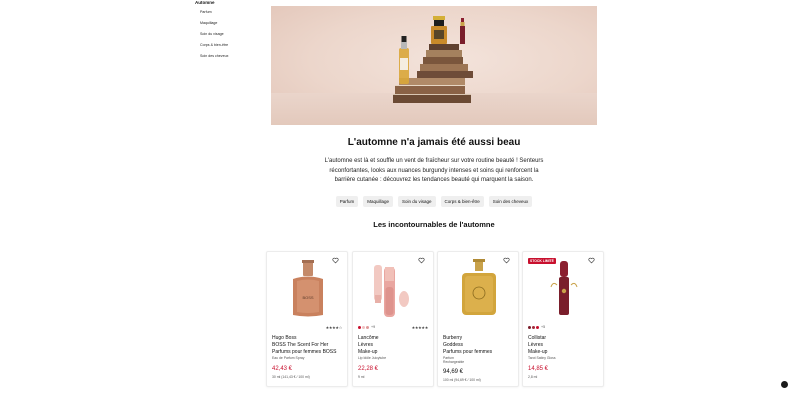 The width and height of the screenshot is (800, 400). I want to click on hero-image, so click(434, 65).